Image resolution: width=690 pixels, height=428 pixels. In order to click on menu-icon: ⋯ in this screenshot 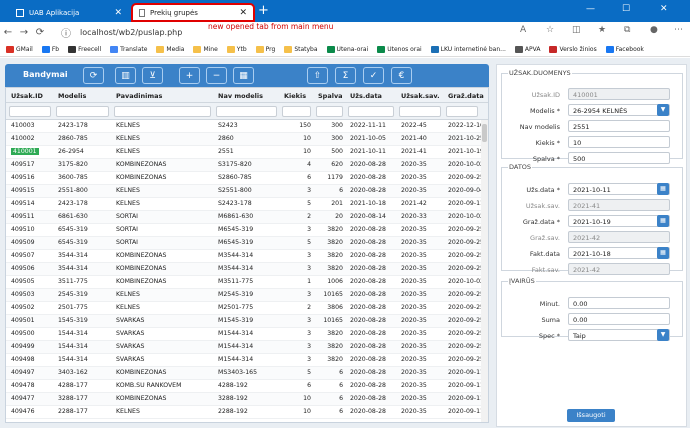, I will do `click(678, 30)`.